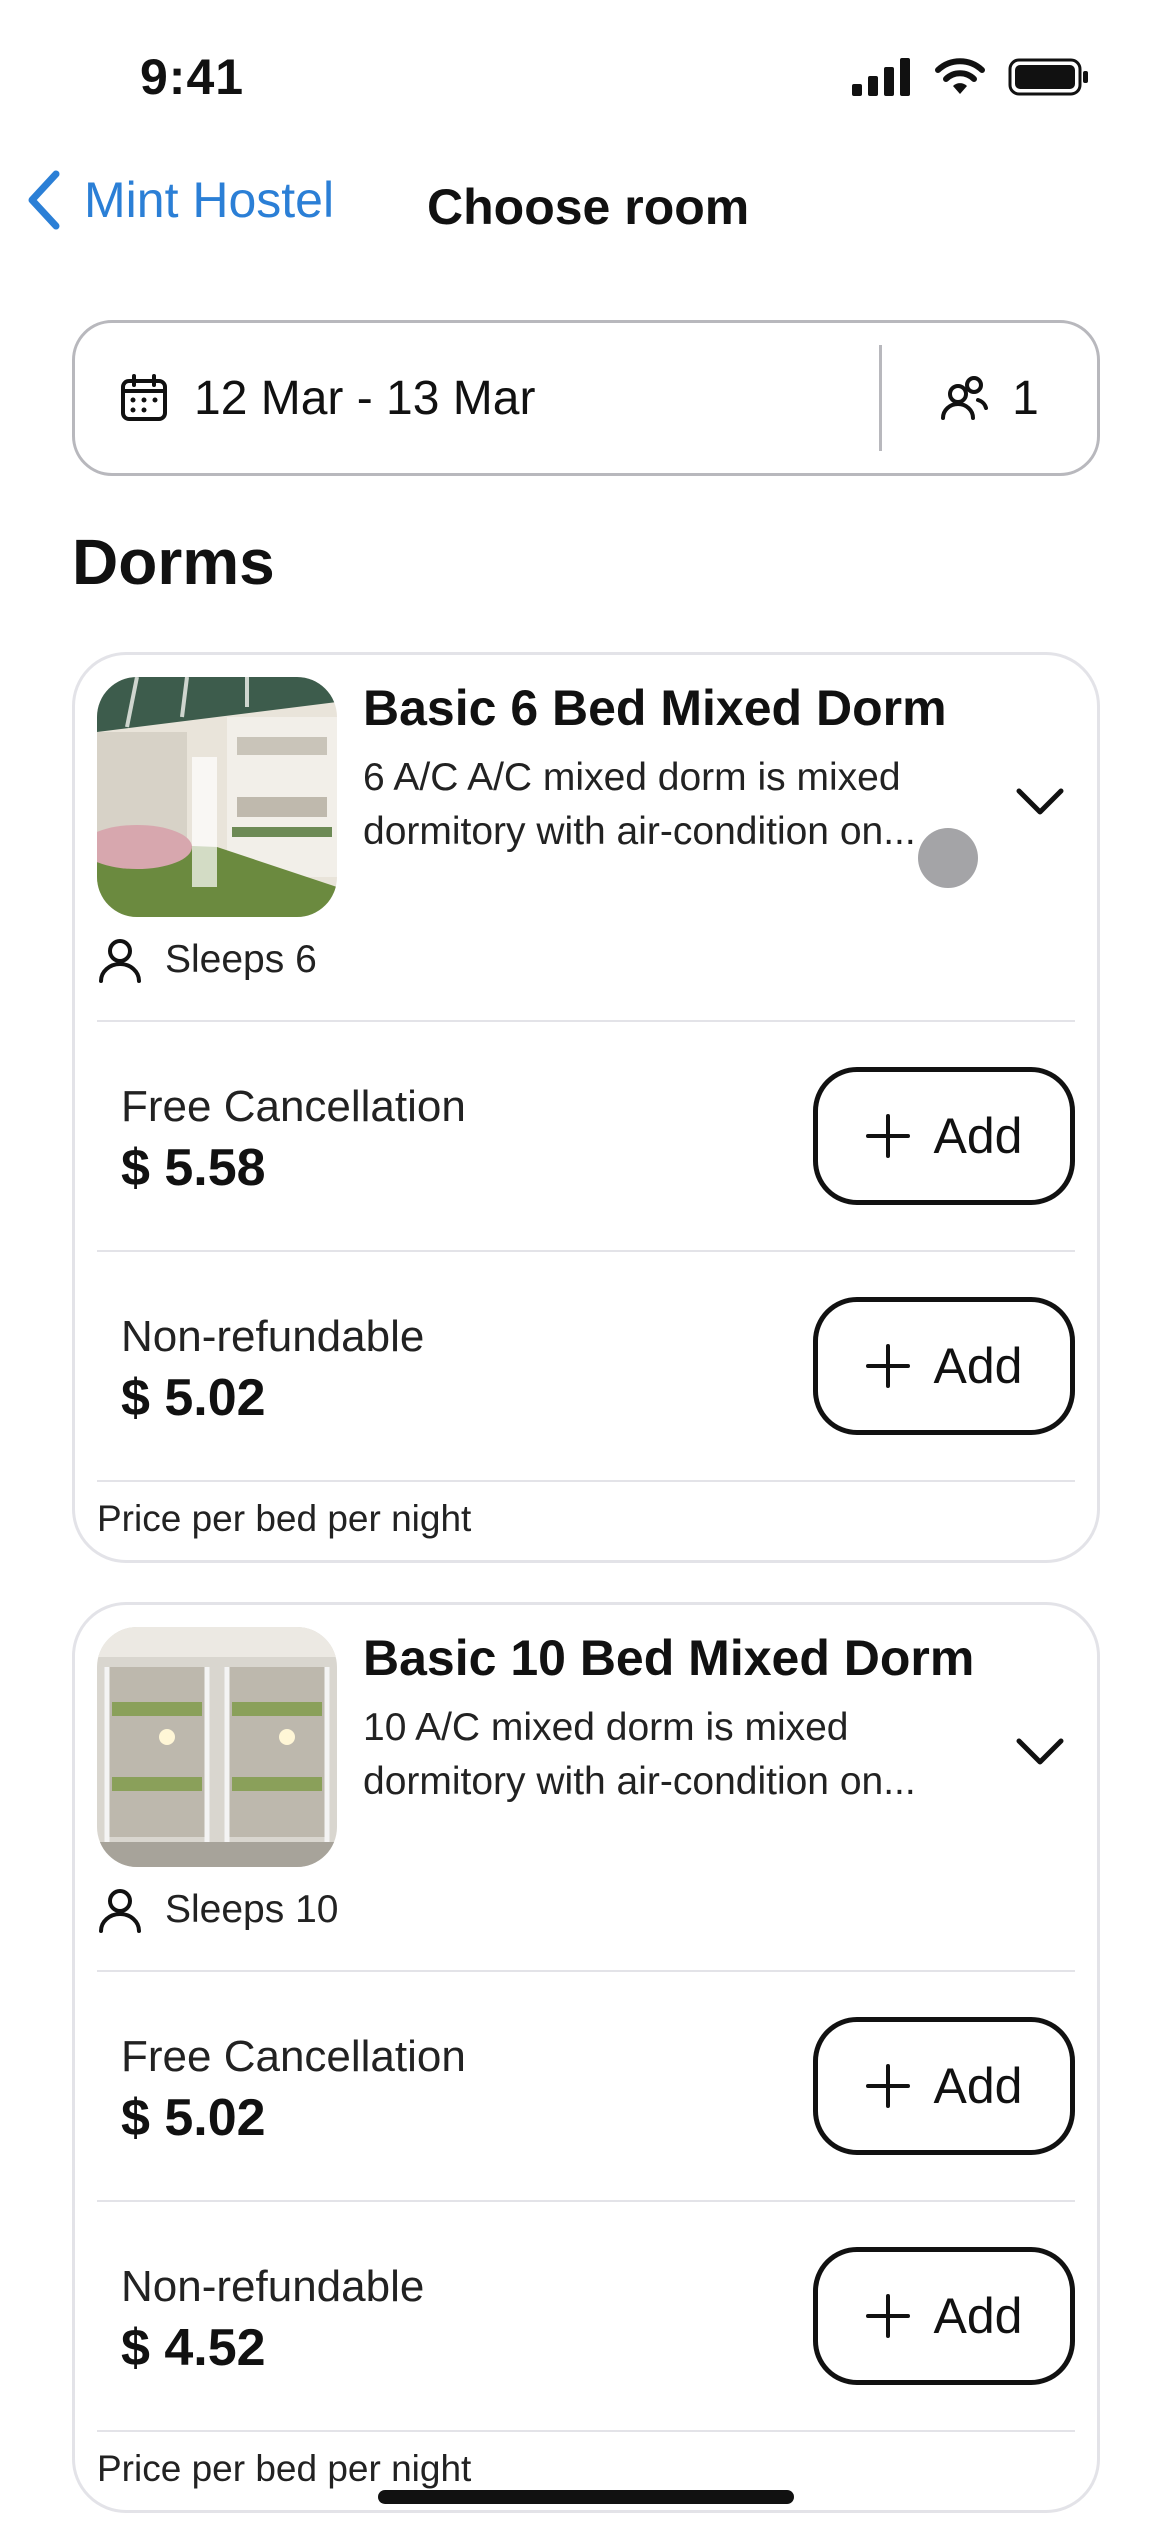  What do you see at coordinates (586, 2085) in the screenshot?
I see `rate-option: Free Cancellation $ 5.02 Add` at bounding box center [586, 2085].